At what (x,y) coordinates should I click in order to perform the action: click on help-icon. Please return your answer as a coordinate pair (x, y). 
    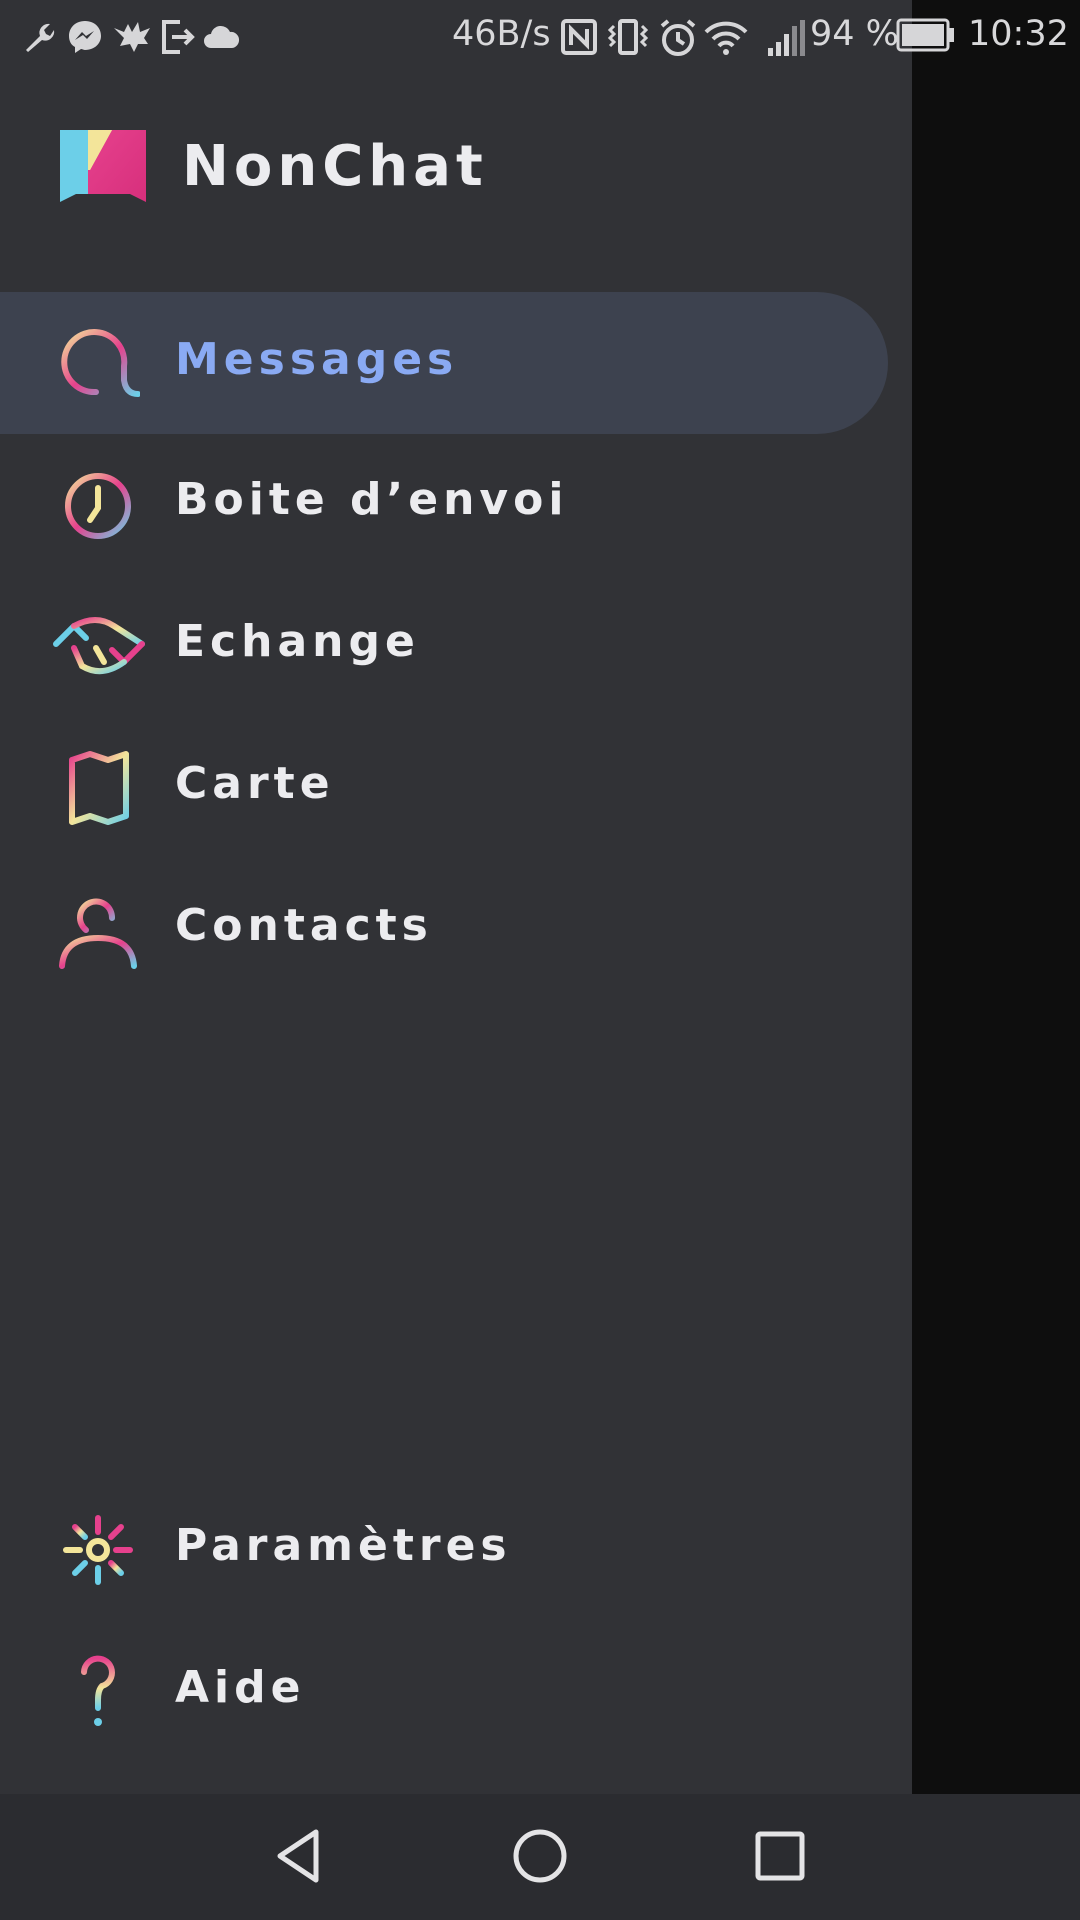
    Looking at the image, I should click on (98, 1690).